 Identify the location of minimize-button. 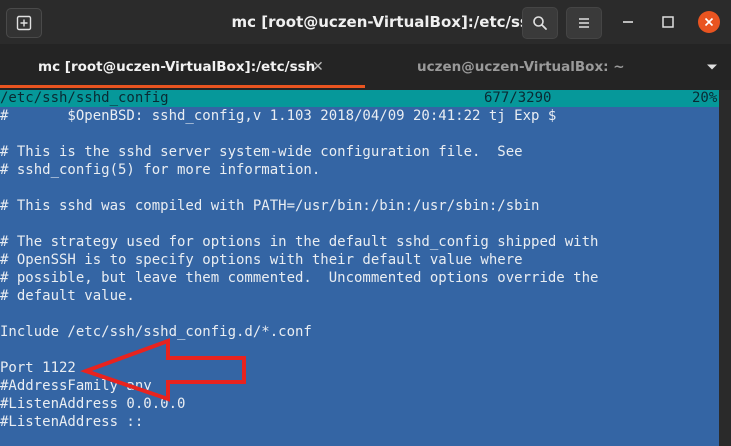
(628, 22).